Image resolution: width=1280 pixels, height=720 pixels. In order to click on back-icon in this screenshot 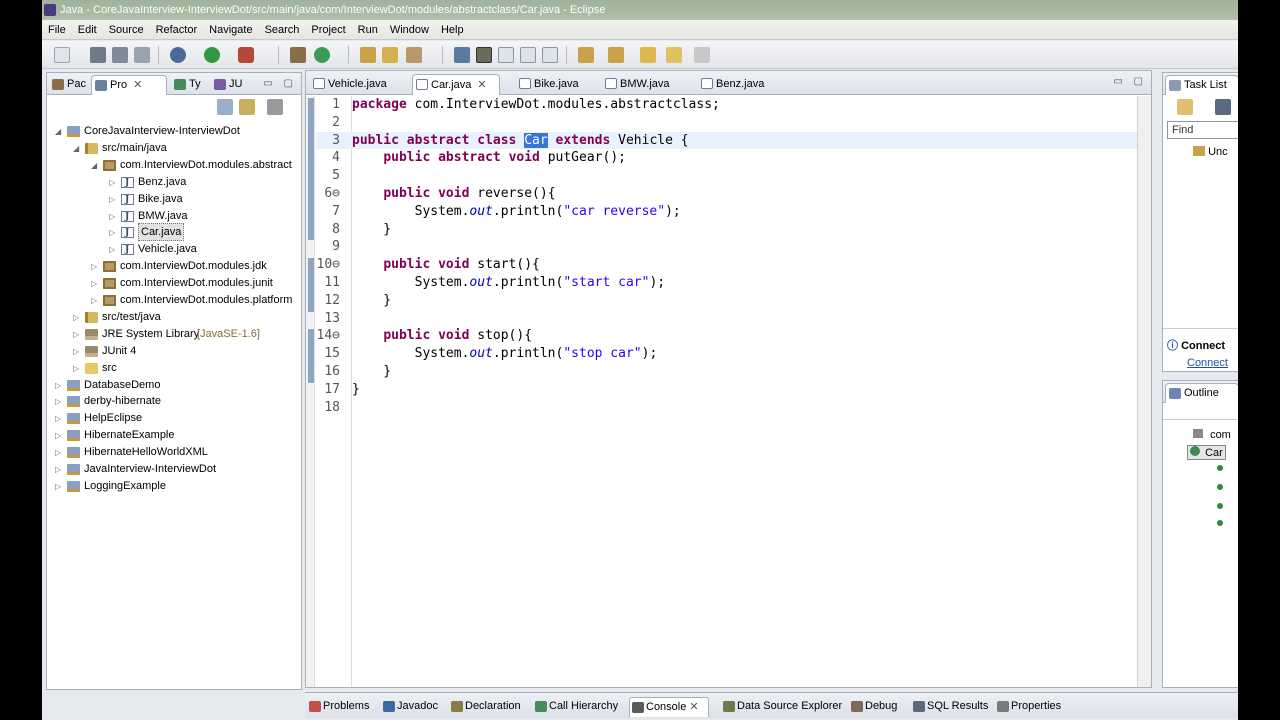, I will do `click(674, 55)`.